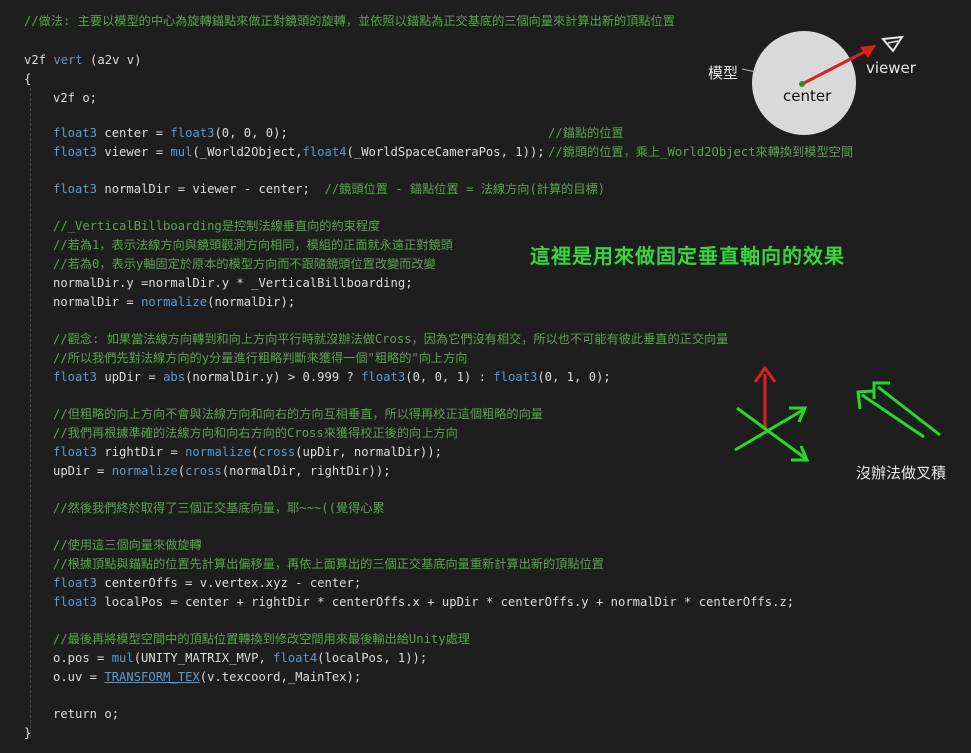 This screenshot has width=971, height=753. What do you see at coordinates (253, 245) in the screenshot?
I see `comment-vb-2: //若為1，表示法線方向與鏡頭觀測方向相同，模組的正面就永遠正對鏡頭` at bounding box center [253, 245].